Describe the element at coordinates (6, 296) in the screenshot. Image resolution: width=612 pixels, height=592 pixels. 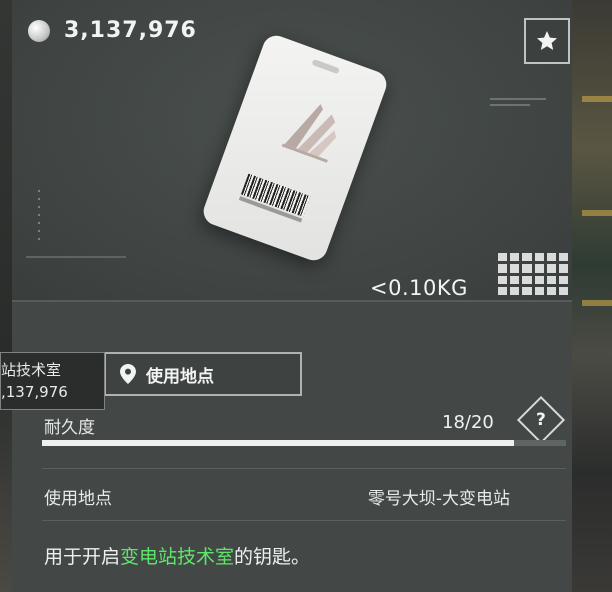
I see `background-left` at that location.